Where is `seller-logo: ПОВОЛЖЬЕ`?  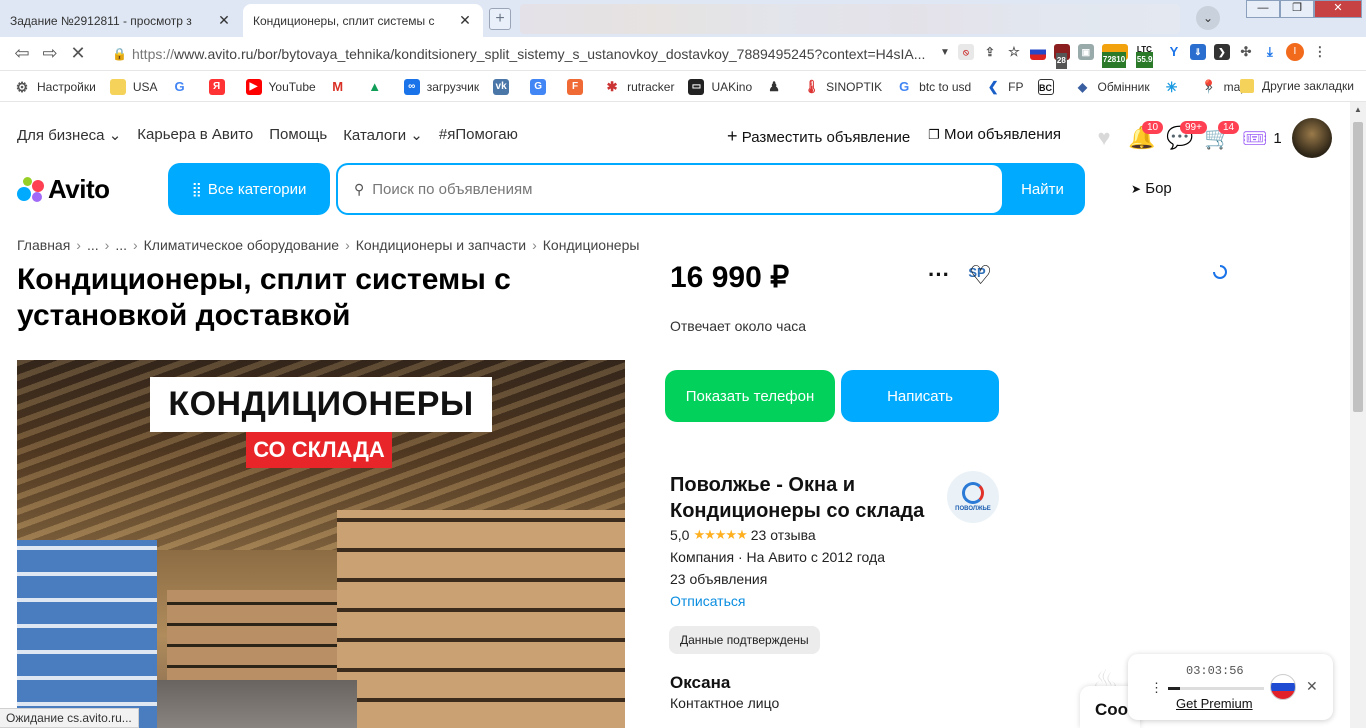
seller-logo: ПОВОЛЖЬЕ is located at coordinates (973, 497).